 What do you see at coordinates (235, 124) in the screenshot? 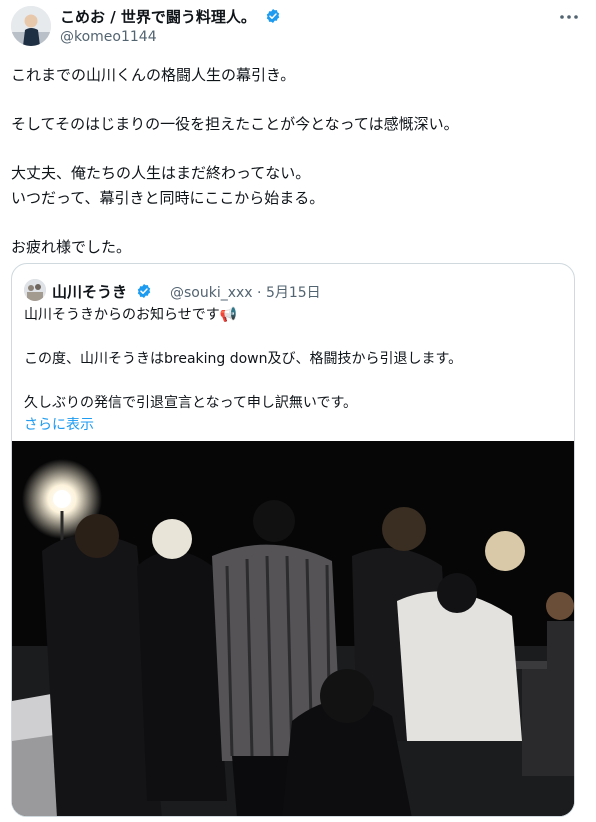
I see `tweet-text-line: そしてそのはじまりの一役を担えたことが今となっては感慨深い。` at bounding box center [235, 124].